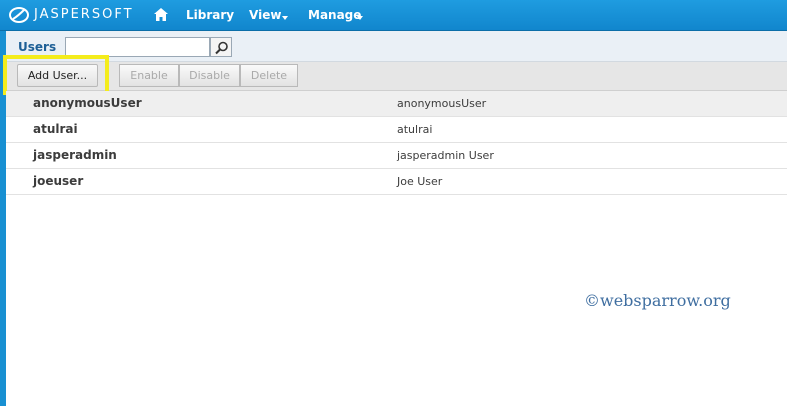 The height and width of the screenshot is (406, 787). Describe the element at coordinates (56, 75) in the screenshot. I see `add-user-highlight` at that location.